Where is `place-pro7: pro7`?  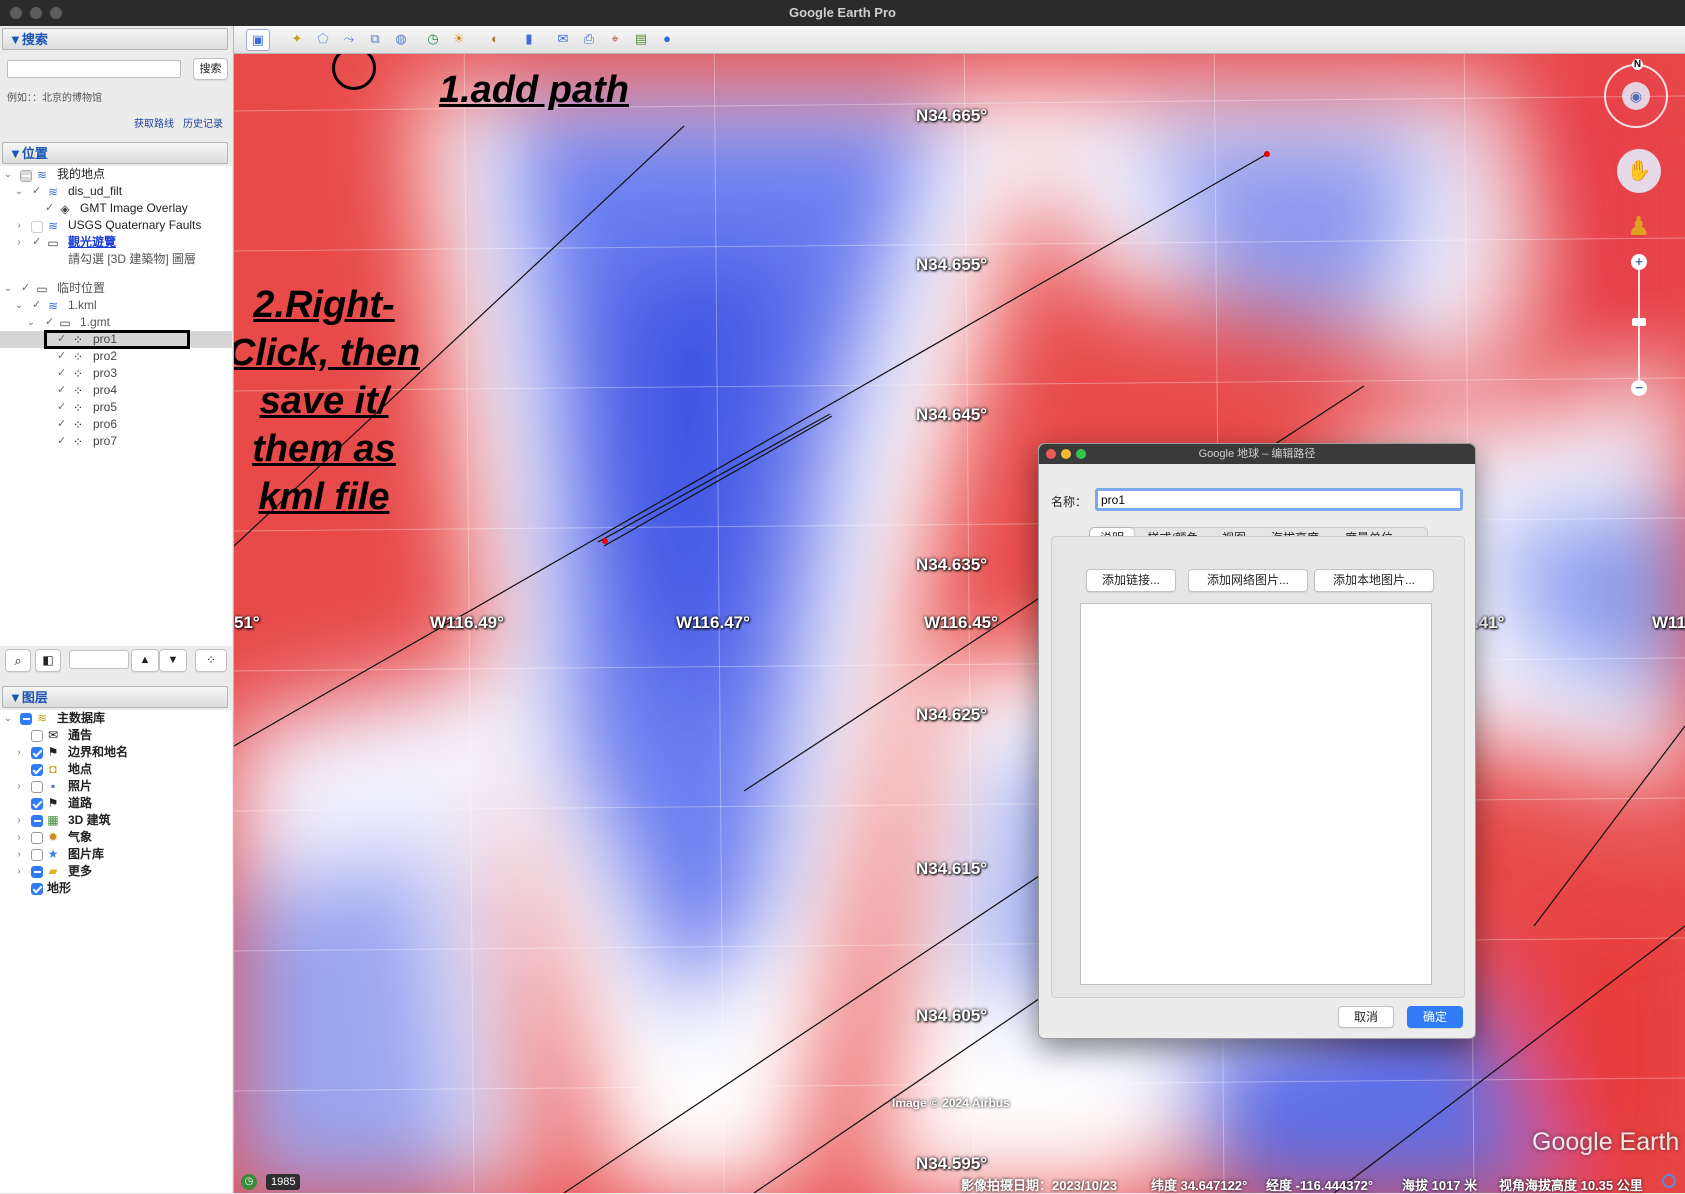 place-pro7: pro7 is located at coordinates (105, 441).